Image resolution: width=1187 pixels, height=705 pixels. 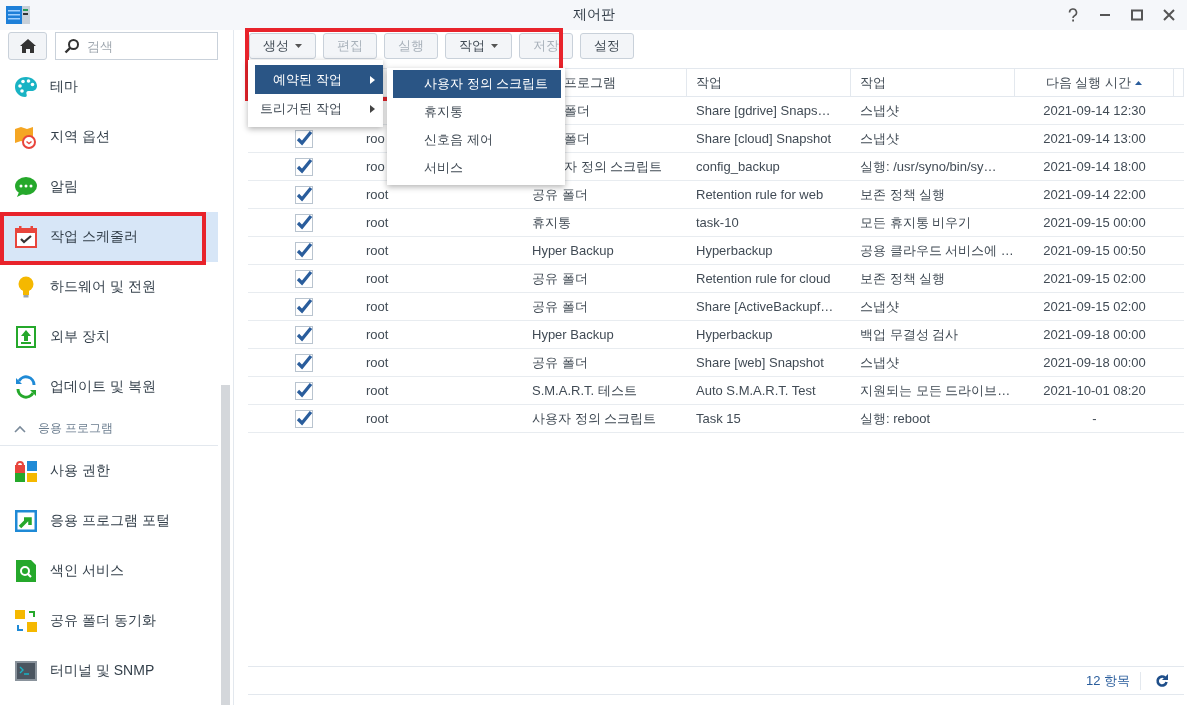 What do you see at coordinates (26, 387) in the screenshot?
I see `sync-arrows-icon` at bounding box center [26, 387].